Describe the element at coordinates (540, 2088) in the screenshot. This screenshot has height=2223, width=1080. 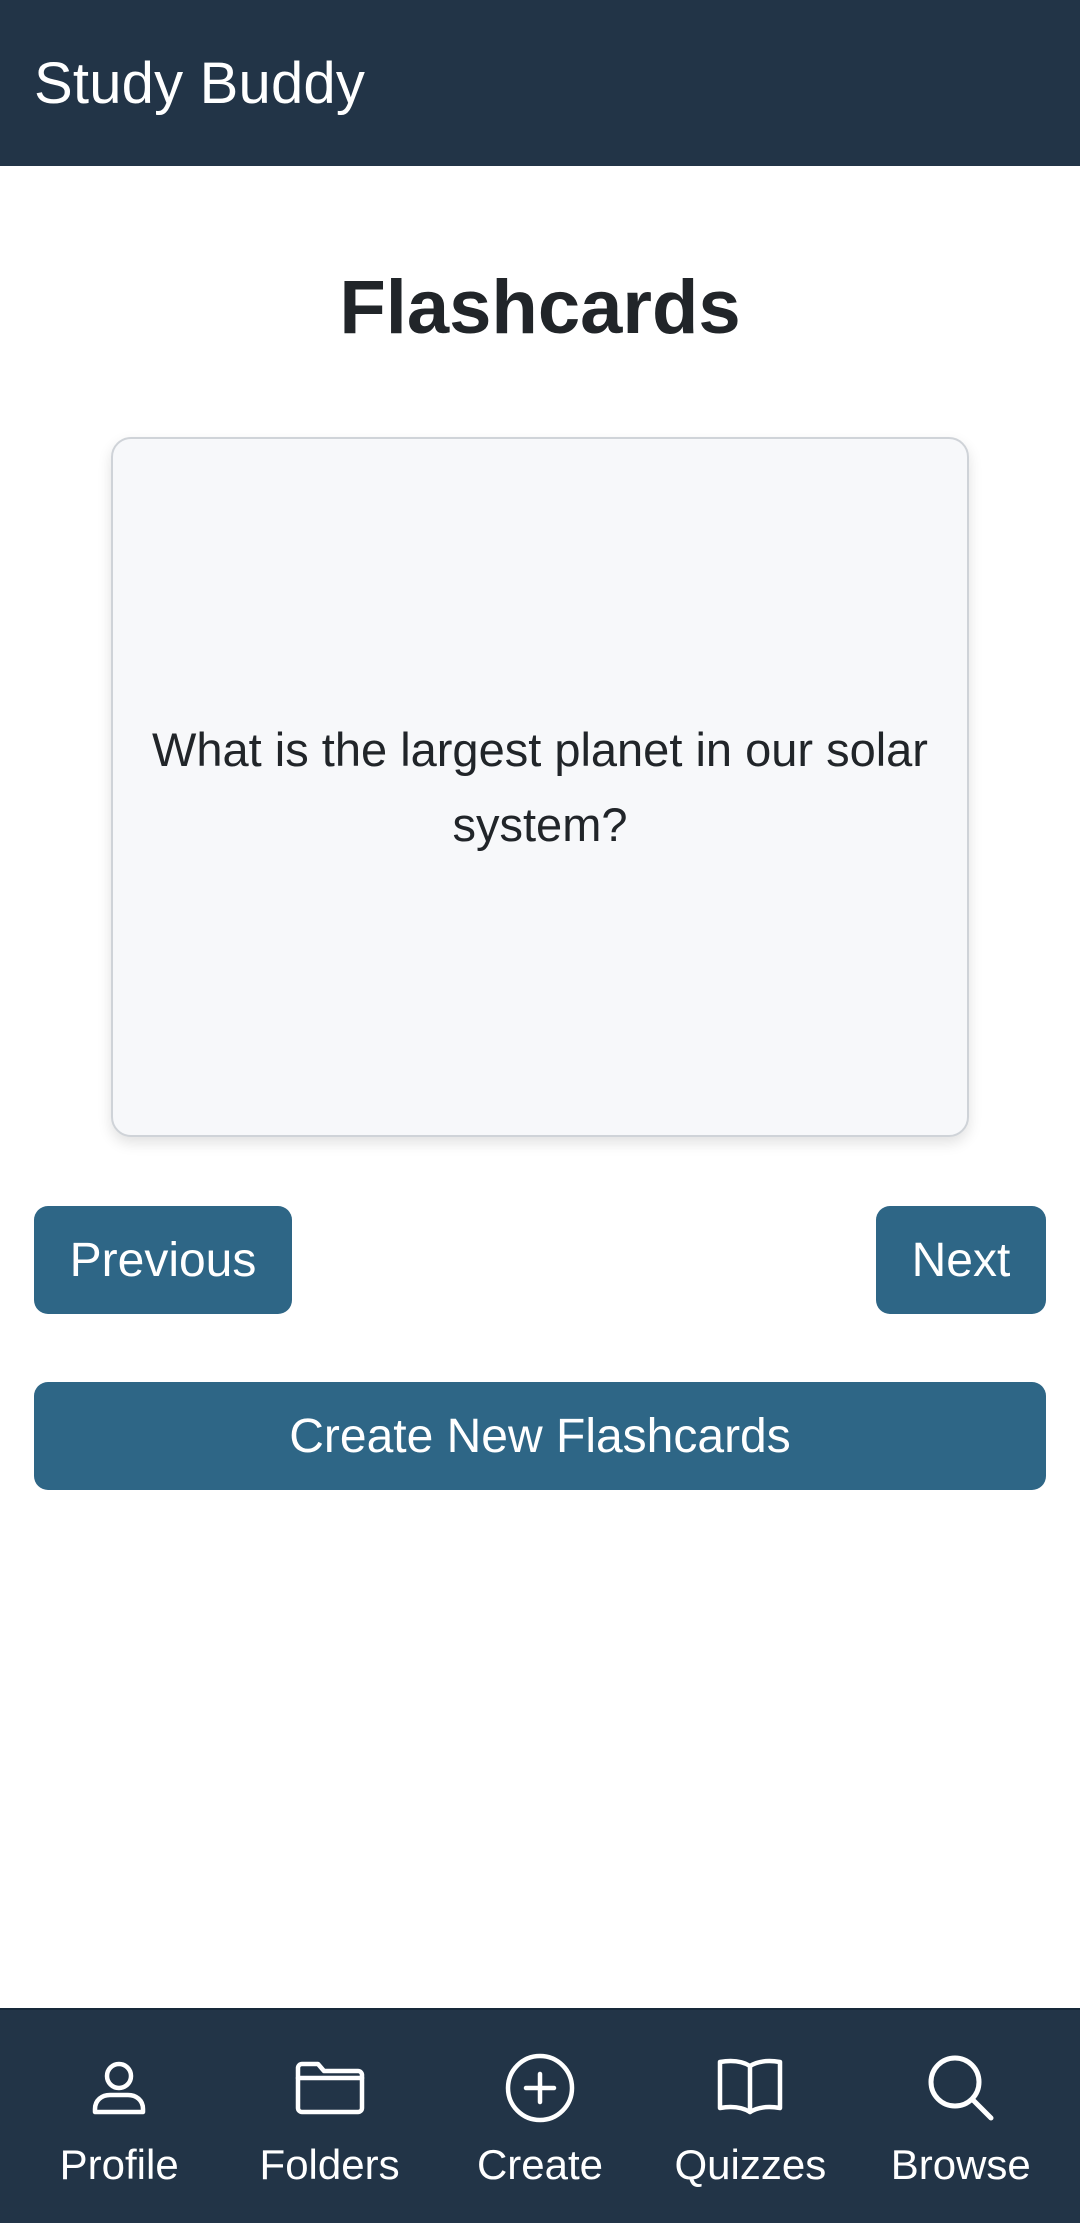
I see `plus-circle-icon` at that location.